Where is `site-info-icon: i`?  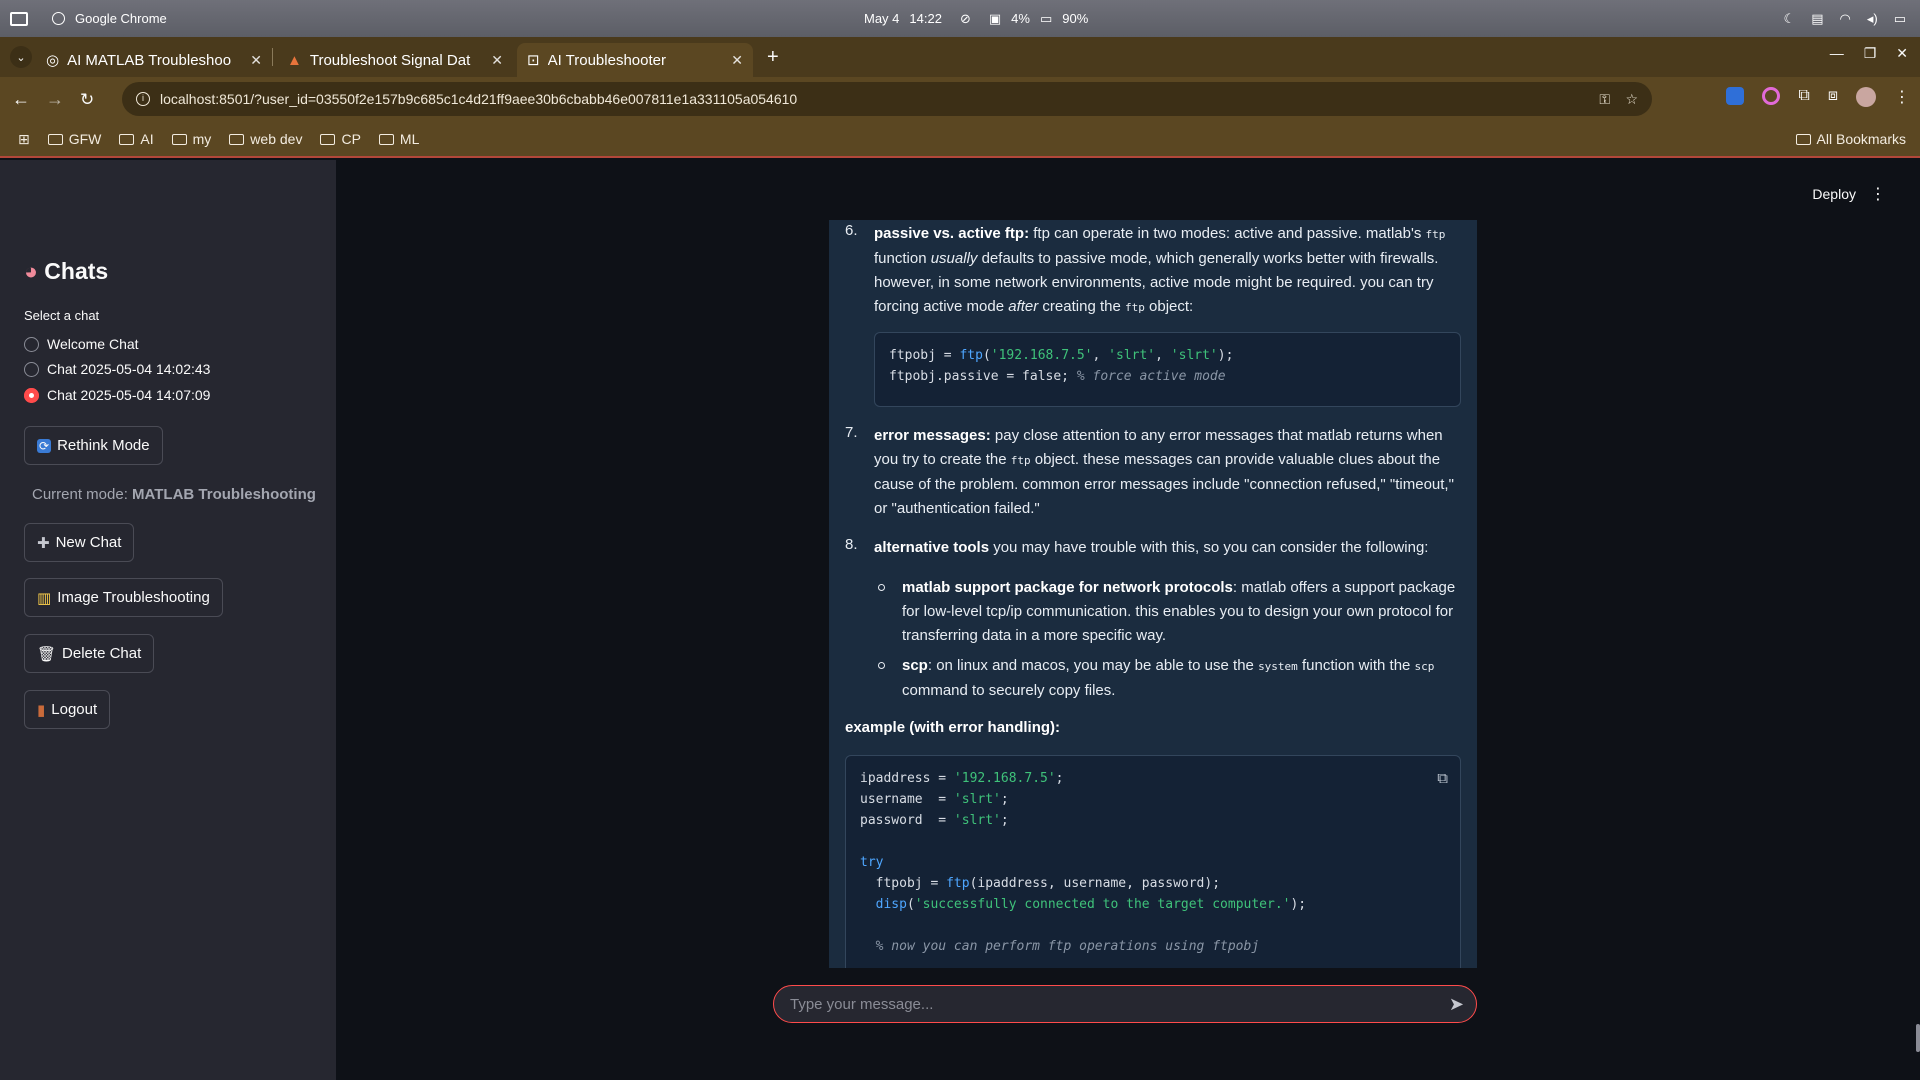
site-info-icon: i is located at coordinates (143, 99).